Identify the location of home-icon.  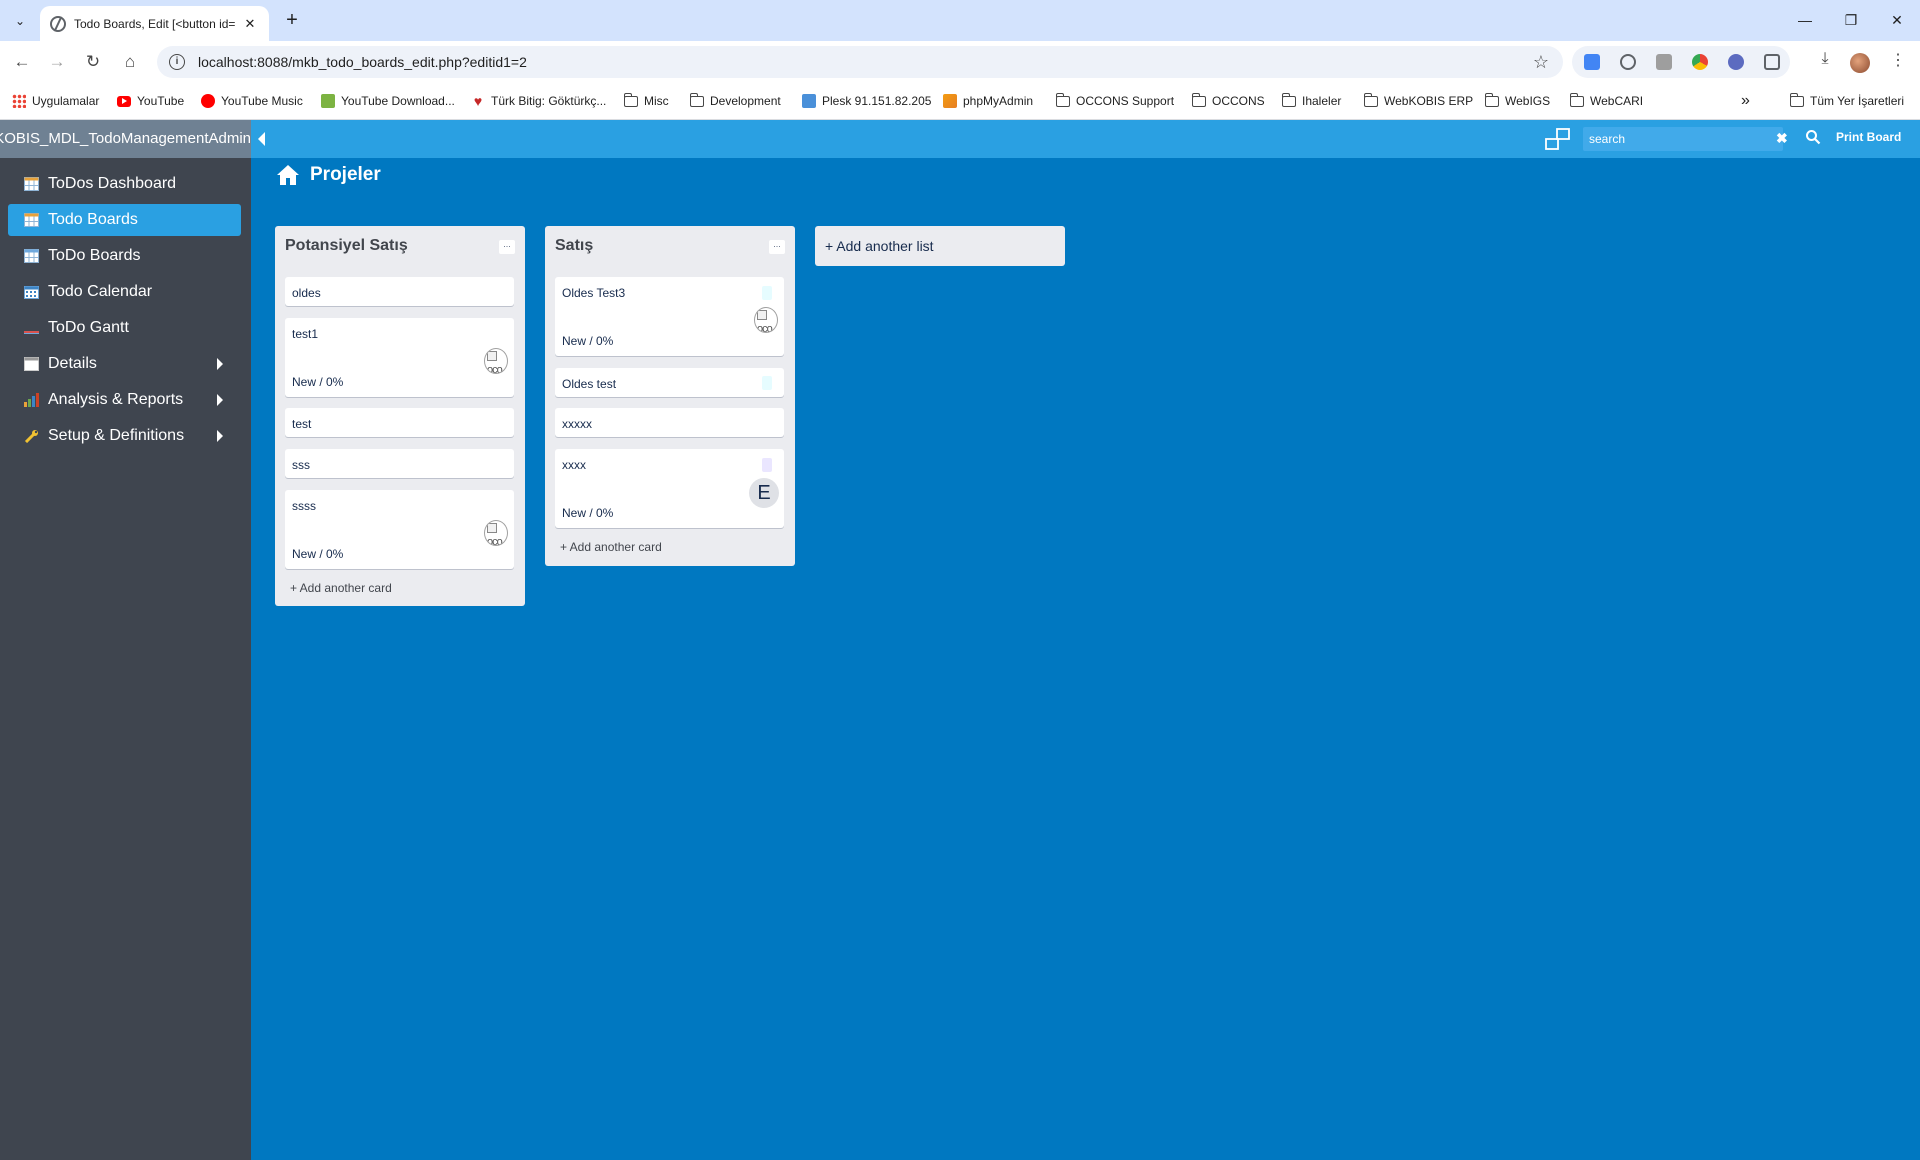
(288, 175).